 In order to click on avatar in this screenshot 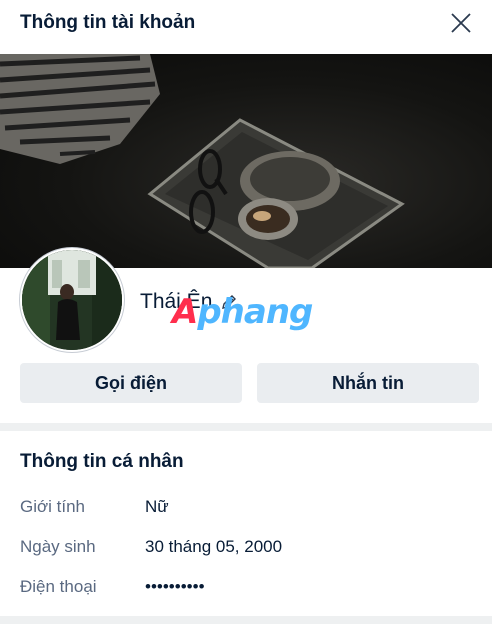, I will do `click(72, 300)`.